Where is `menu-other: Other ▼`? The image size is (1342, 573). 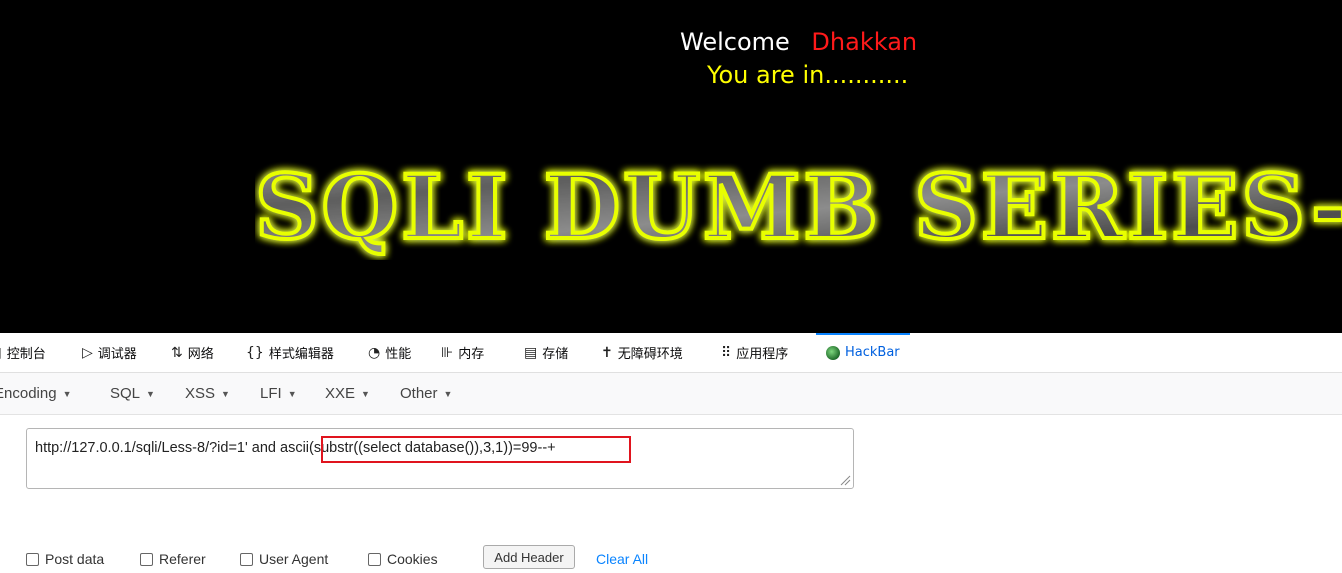
menu-other: Other ▼ is located at coordinates (426, 393).